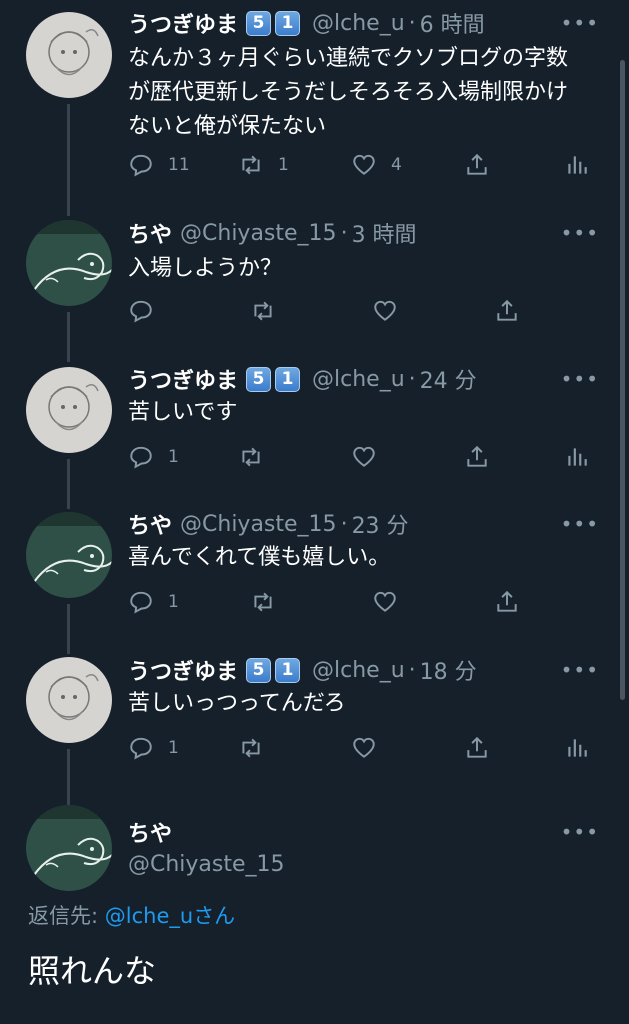 Image resolution: width=629 pixels, height=1024 pixels. What do you see at coordinates (149, 916) in the screenshot?
I see `reply-mention: @lche_u` at bounding box center [149, 916].